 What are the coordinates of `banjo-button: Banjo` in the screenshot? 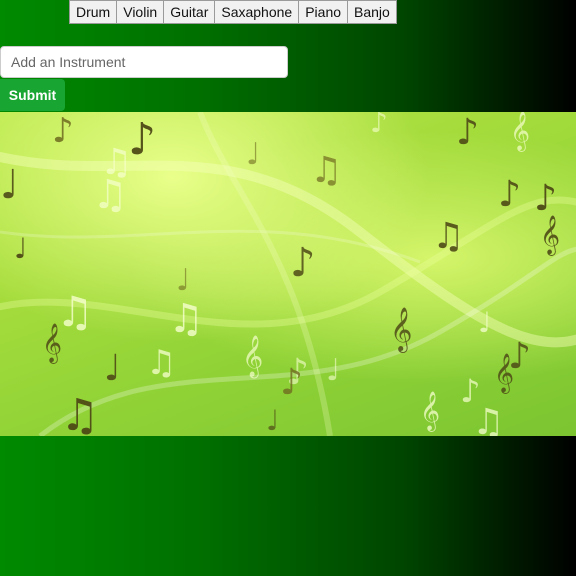 It's located at (372, 12).